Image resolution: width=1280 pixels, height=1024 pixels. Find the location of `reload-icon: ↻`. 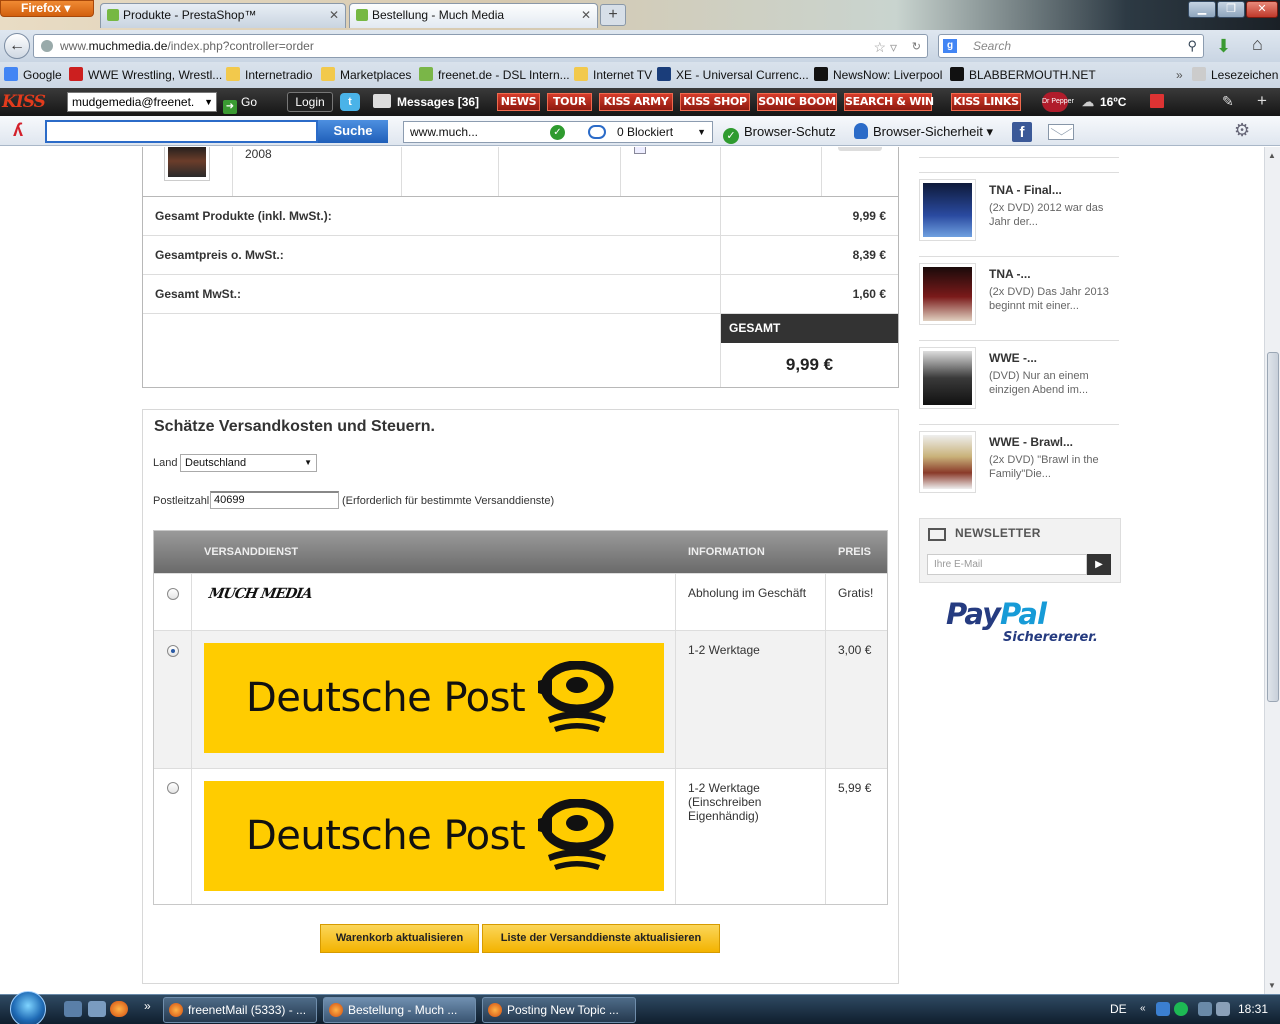

reload-icon: ↻ is located at coordinates (916, 47).